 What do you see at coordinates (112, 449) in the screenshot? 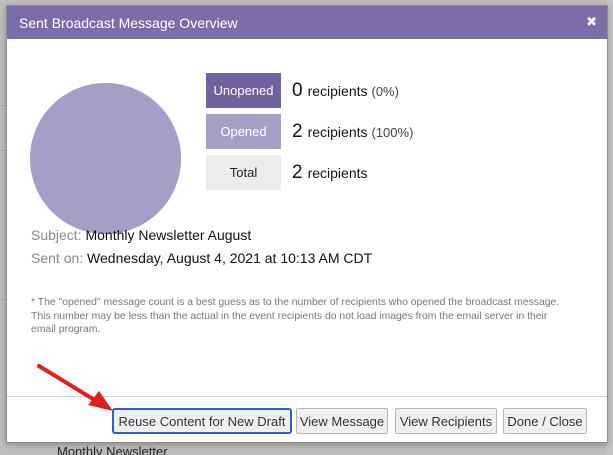
I see `background-peek-text: Monthly Newsletter` at bounding box center [112, 449].